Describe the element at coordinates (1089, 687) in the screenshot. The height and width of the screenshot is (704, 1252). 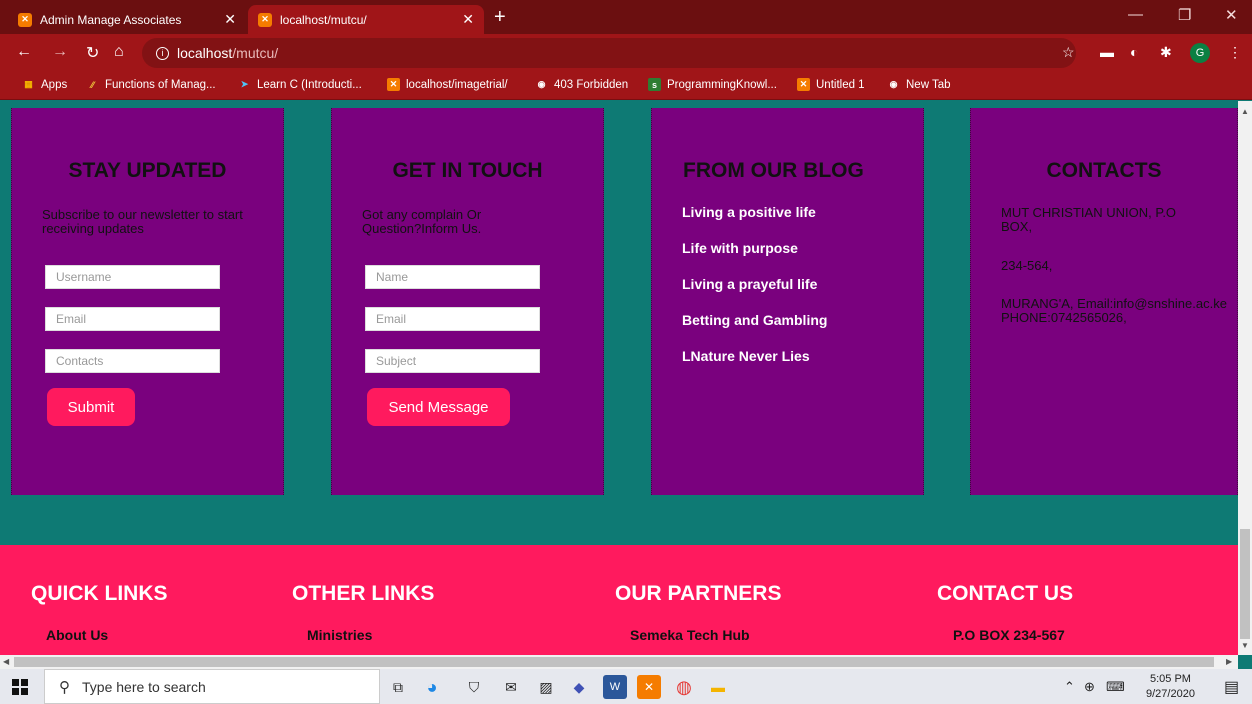
I see `language-globe-icon: ⊕` at that location.